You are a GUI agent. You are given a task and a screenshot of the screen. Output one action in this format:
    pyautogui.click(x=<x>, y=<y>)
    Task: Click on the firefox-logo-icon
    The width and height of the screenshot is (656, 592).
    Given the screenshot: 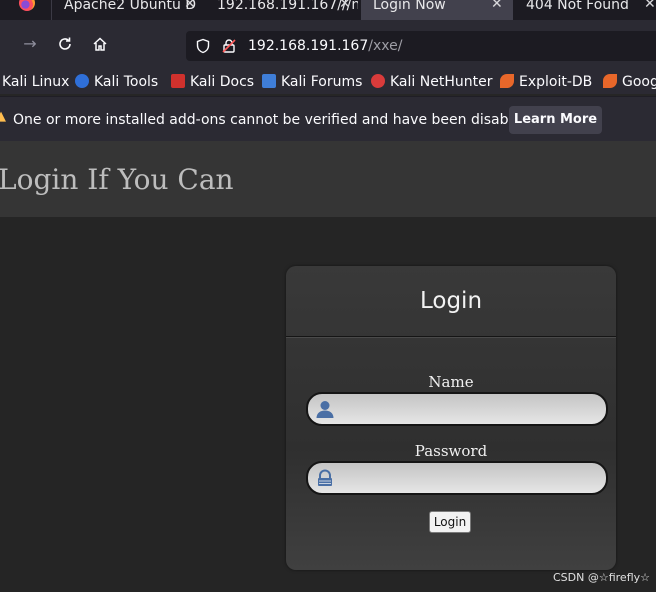 What is the action you would take?
    pyautogui.click(x=27, y=5)
    